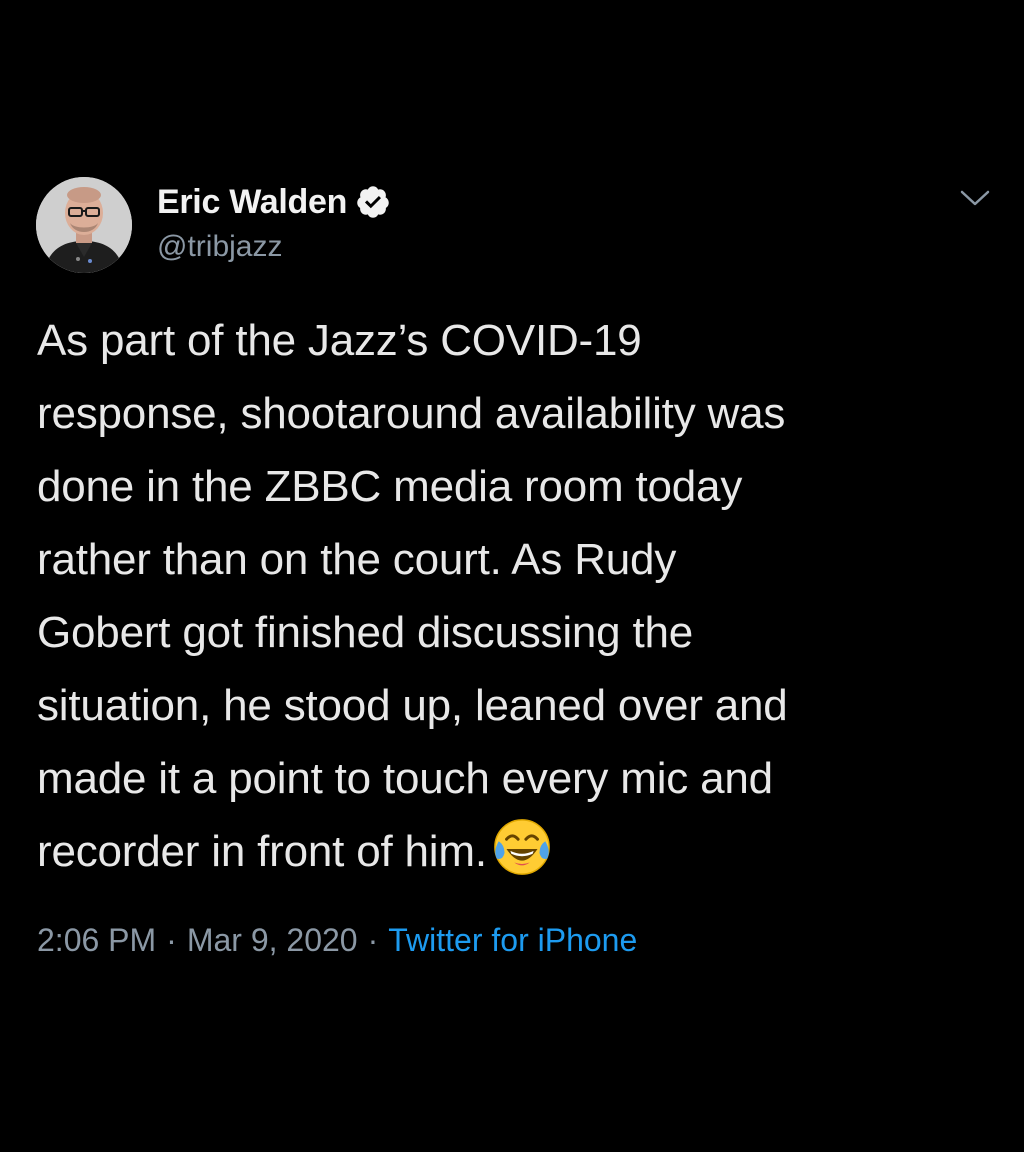  Describe the element at coordinates (262, 851) in the screenshot. I see `tweet-text-line: recorder in front of him.` at that location.